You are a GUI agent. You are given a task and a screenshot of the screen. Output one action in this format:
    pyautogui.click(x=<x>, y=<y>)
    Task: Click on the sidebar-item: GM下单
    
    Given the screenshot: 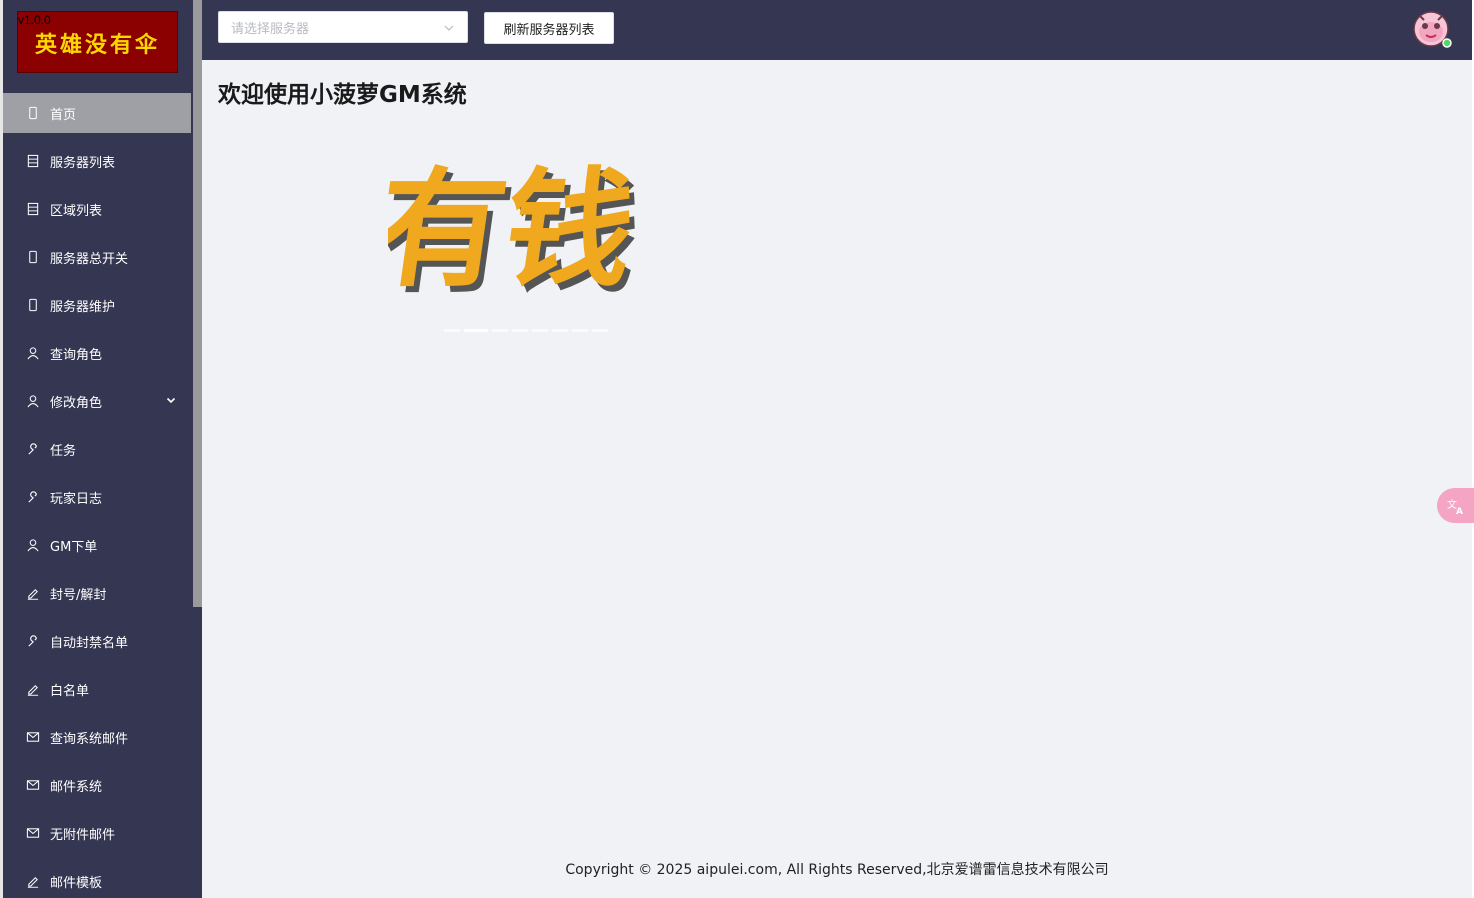 What is the action you would take?
    pyautogui.click(x=97, y=545)
    